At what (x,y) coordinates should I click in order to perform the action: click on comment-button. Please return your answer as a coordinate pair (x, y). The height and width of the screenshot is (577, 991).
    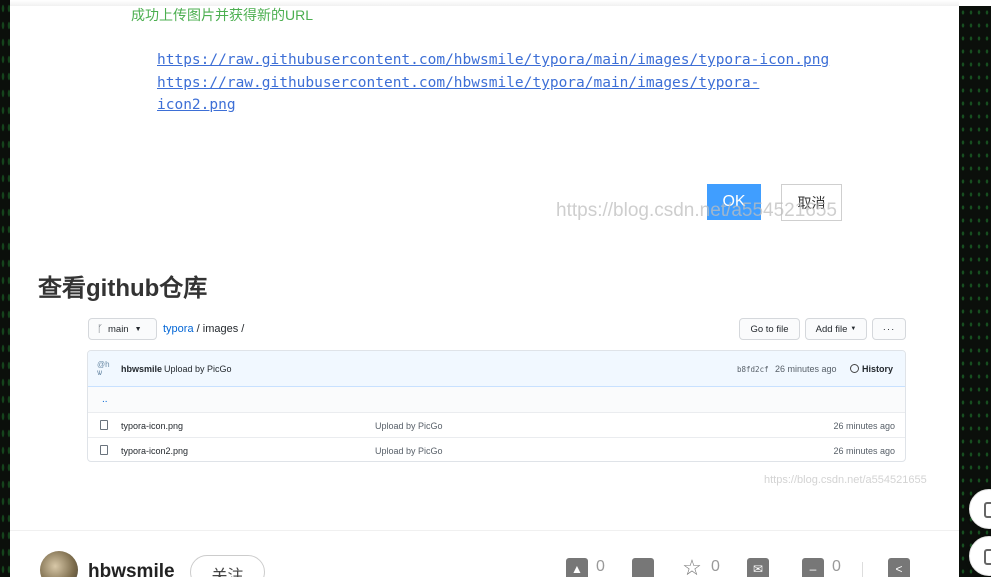
    Looking at the image, I should click on (647, 567).